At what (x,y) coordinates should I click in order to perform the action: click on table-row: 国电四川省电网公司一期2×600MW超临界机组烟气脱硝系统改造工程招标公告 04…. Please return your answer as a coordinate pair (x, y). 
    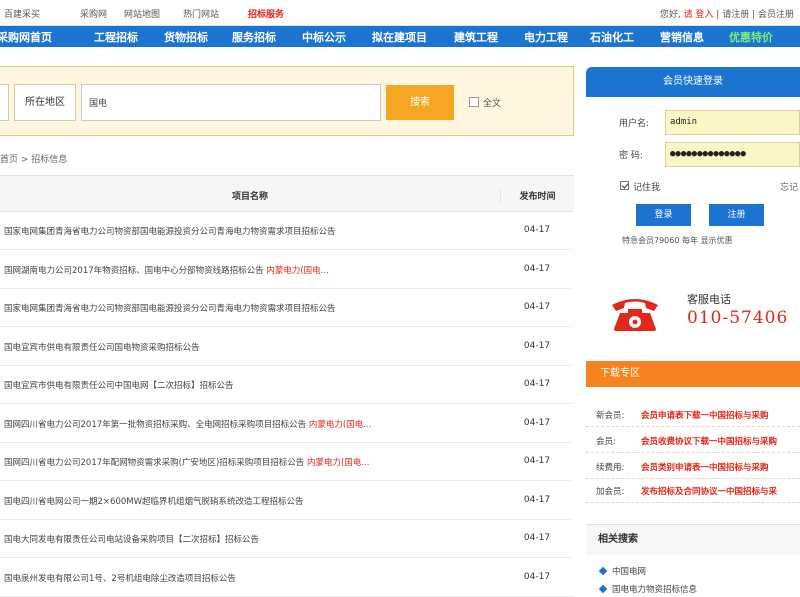
    Looking at the image, I should click on (287, 501).